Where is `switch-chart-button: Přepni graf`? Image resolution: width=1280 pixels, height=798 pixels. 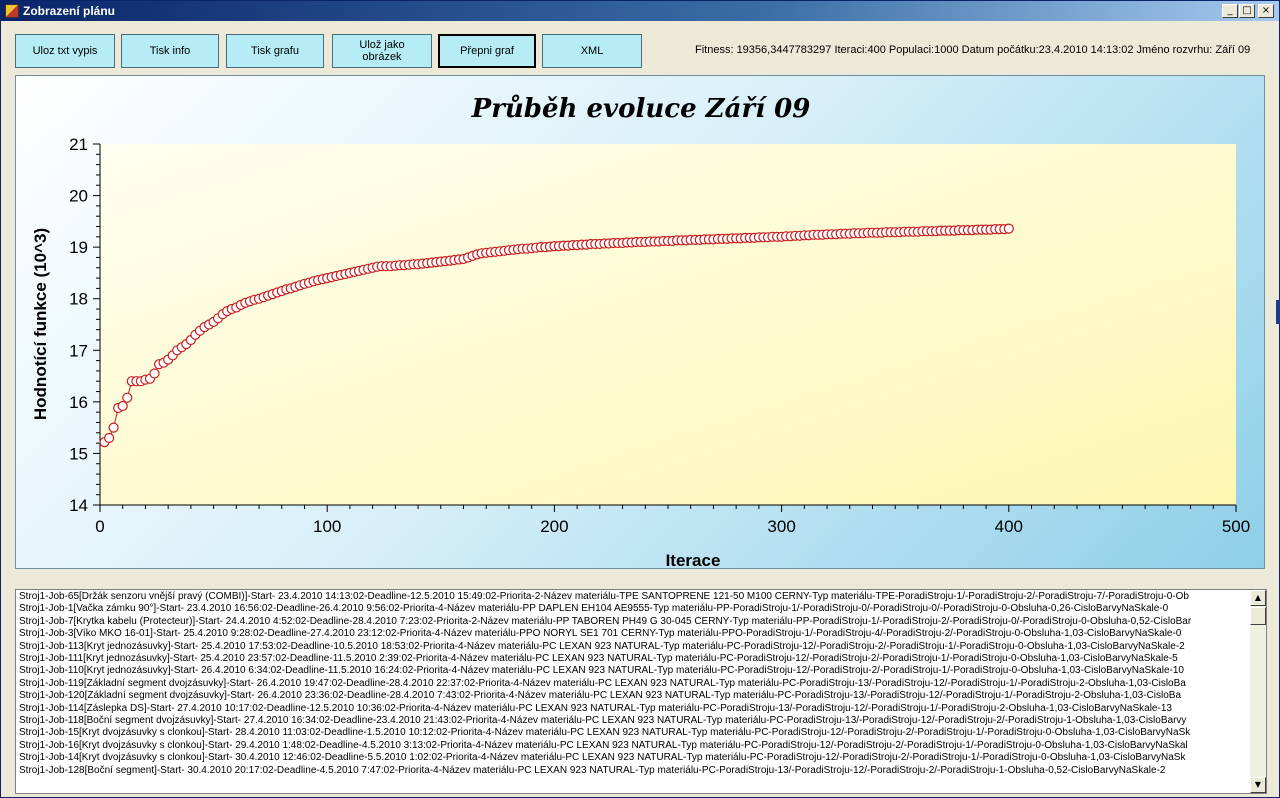
switch-chart-button: Přepni graf is located at coordinates (487, 51).